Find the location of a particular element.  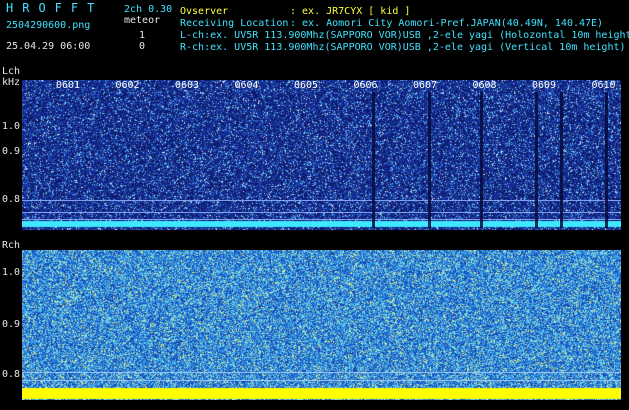

minute-label-0609: 0609 is located at coordinates (544, 85).